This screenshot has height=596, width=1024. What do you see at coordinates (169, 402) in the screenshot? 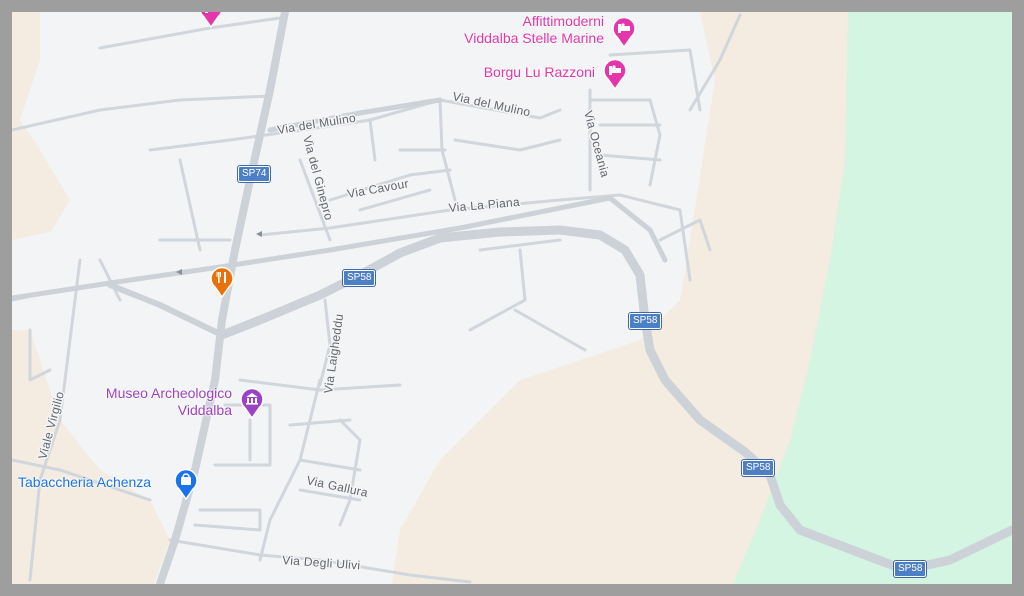
I see `poi-label-museo-archeologico: Museo Archeologico Viddalba` at bounding box center [169, 402].